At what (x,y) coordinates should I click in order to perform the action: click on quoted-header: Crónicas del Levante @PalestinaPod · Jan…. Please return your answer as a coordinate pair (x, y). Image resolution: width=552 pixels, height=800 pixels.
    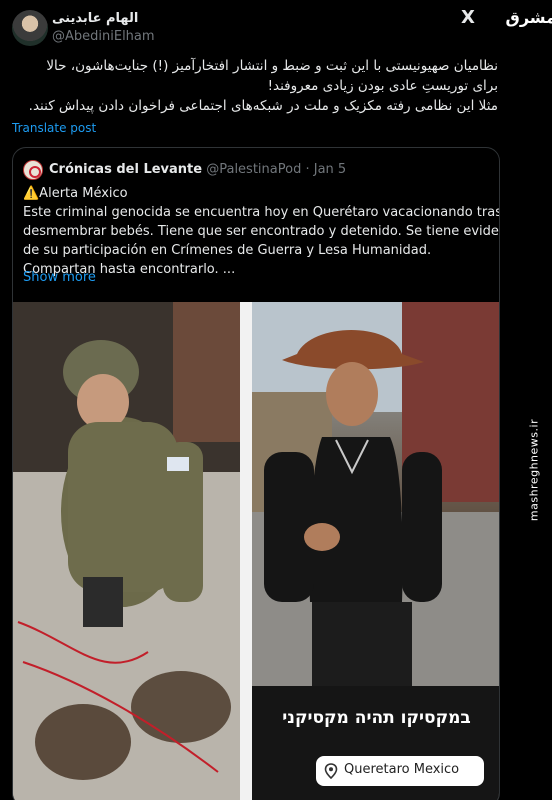
    Looking at the image, I should click on (197, 169).